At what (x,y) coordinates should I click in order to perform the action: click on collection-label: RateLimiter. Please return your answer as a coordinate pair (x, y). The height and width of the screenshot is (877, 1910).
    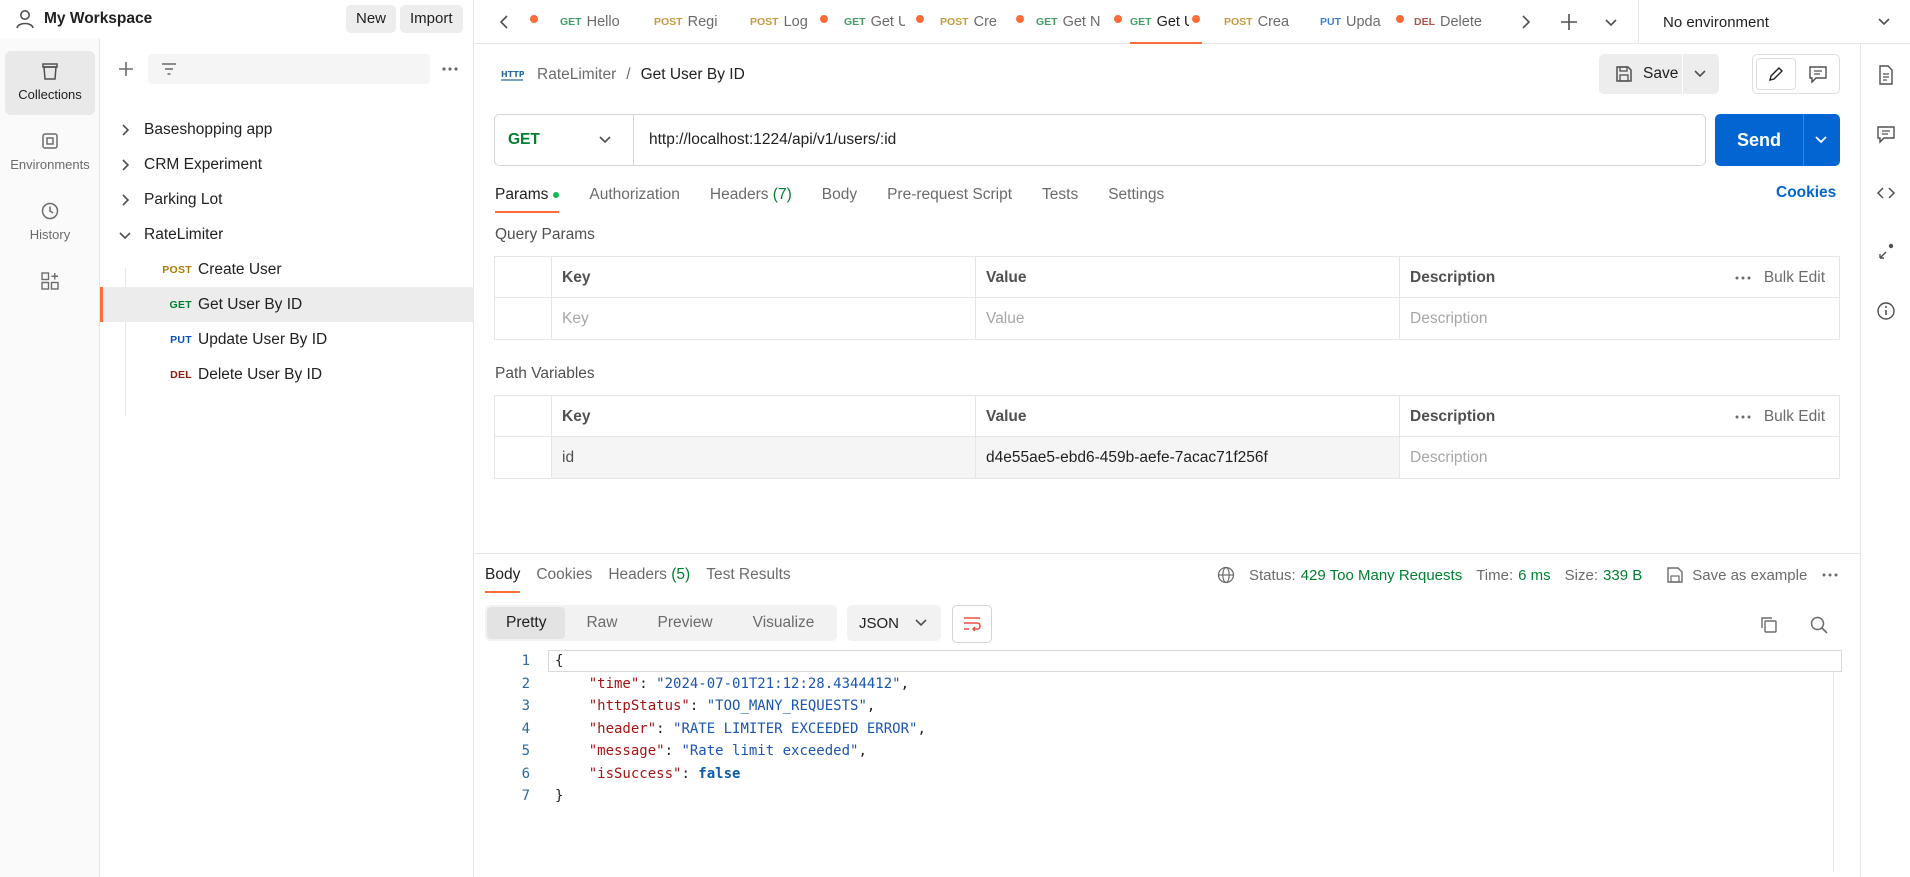
    Looking at the image, I should click on (184, 234).